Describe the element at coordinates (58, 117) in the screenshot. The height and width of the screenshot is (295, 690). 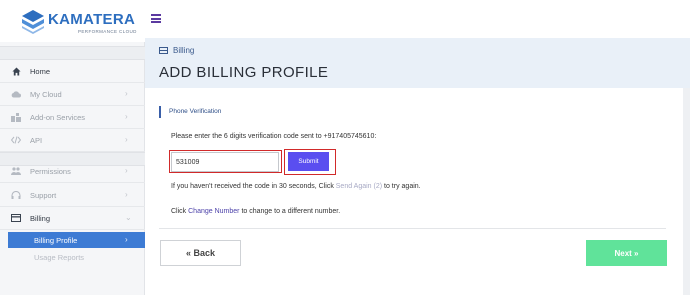
I see `sidebar-item-label: Add-on Services` at that location.